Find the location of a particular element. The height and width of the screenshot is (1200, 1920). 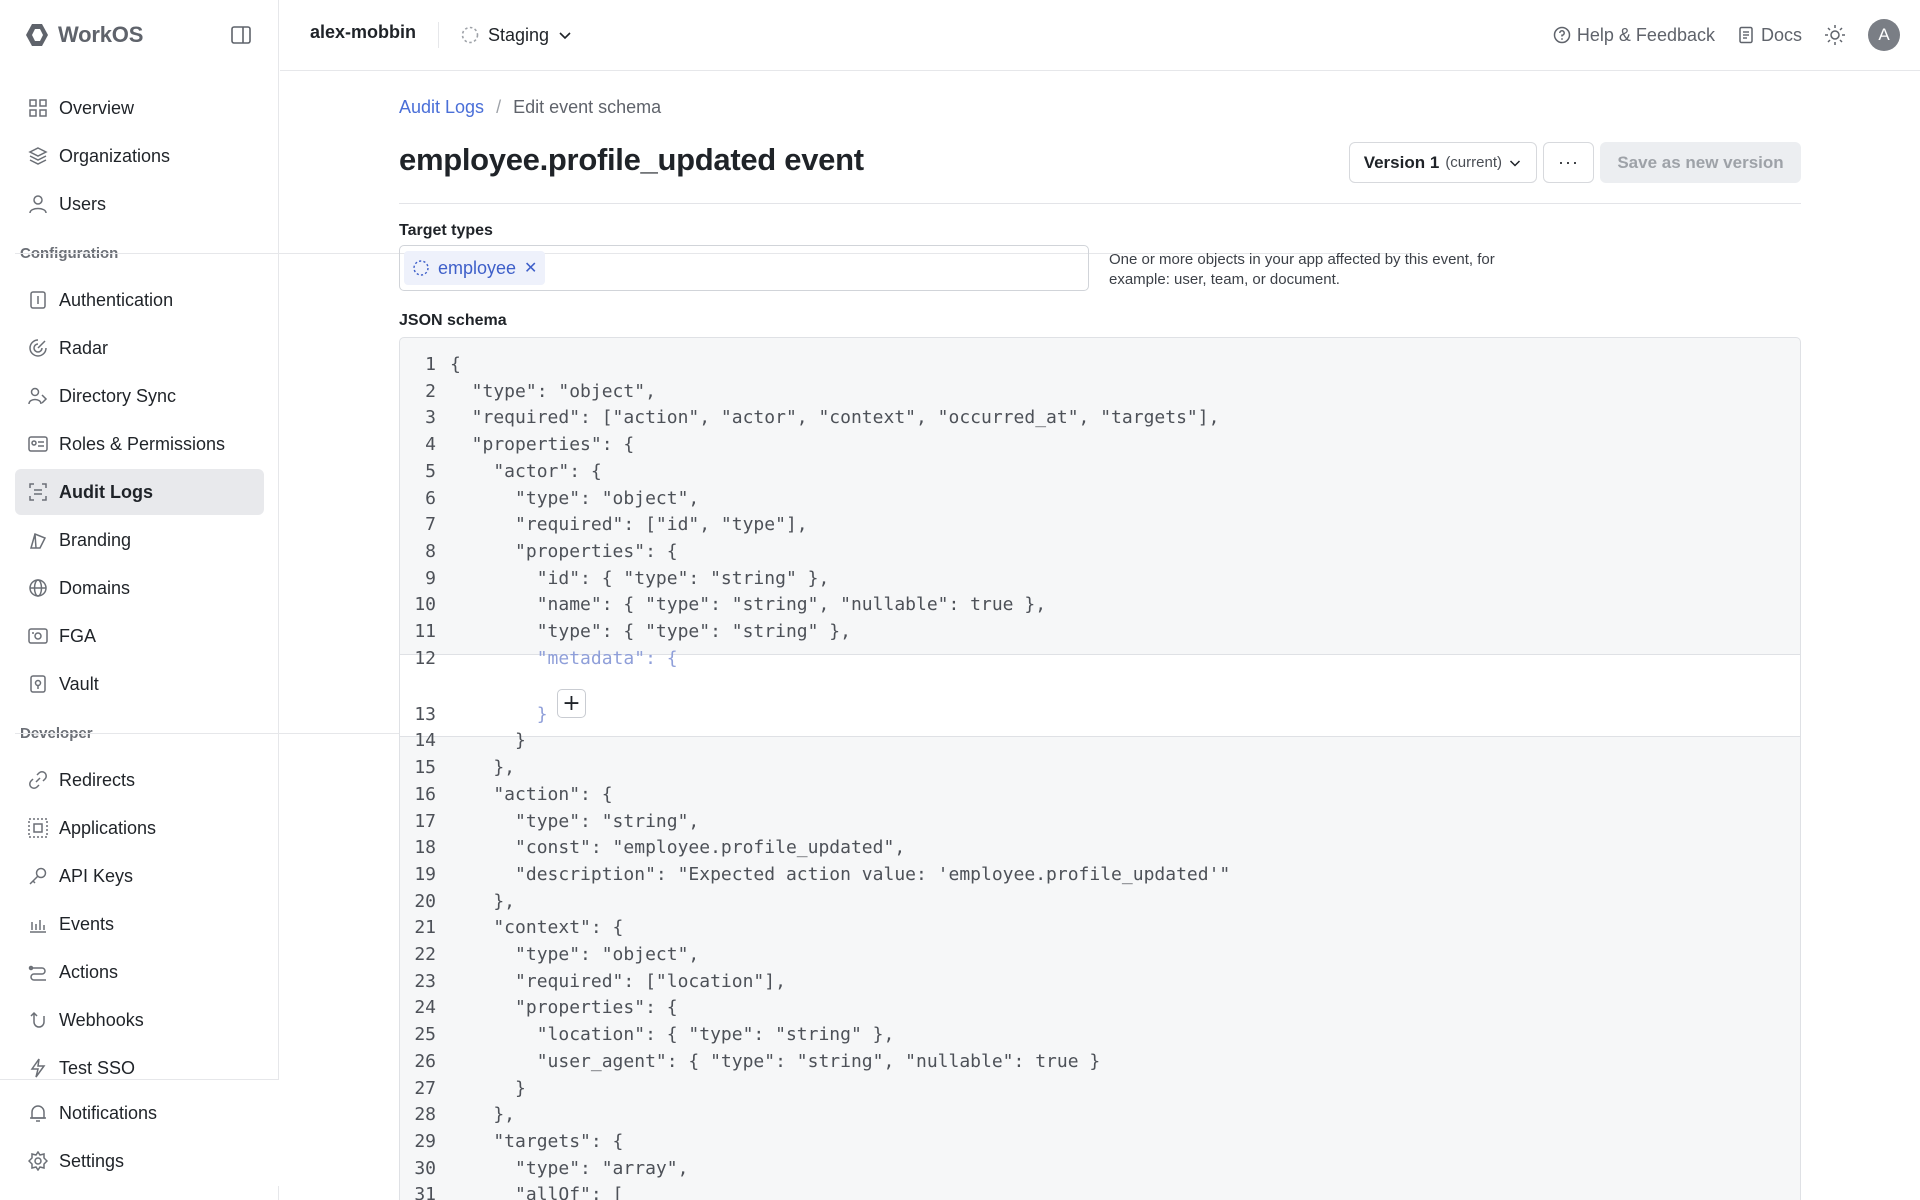

sidebar-item-organizations: Organizations is located at coordinates (139, 156).